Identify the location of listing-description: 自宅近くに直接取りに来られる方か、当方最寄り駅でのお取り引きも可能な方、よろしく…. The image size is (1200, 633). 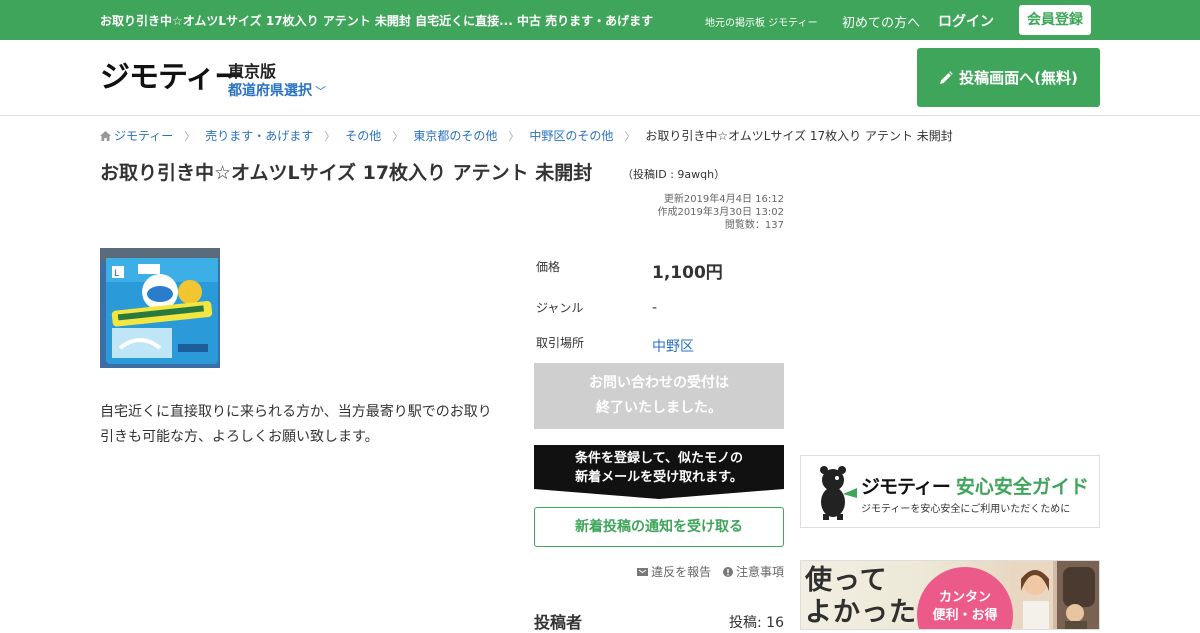
(296, 424).